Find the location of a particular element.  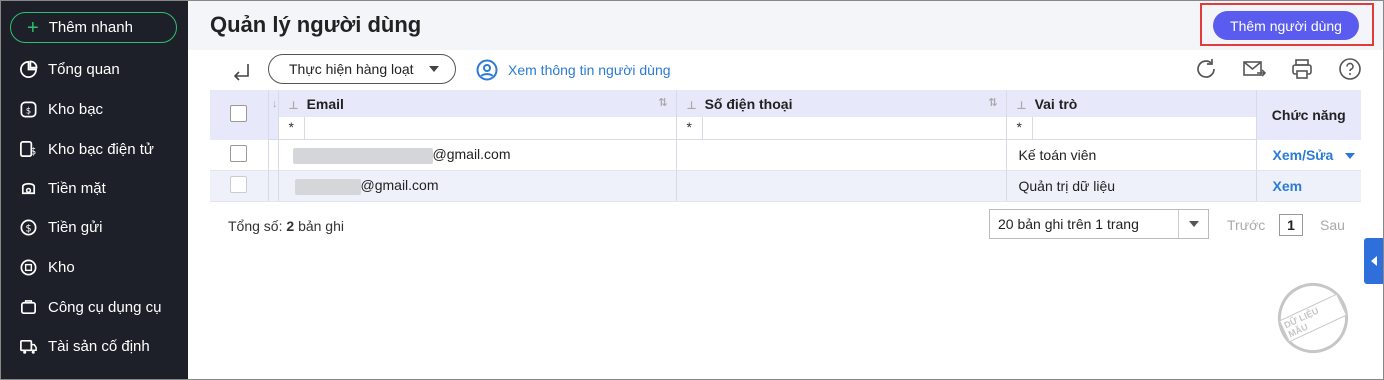

e-treasury-icon: $ is located at coordinates (28, 149).